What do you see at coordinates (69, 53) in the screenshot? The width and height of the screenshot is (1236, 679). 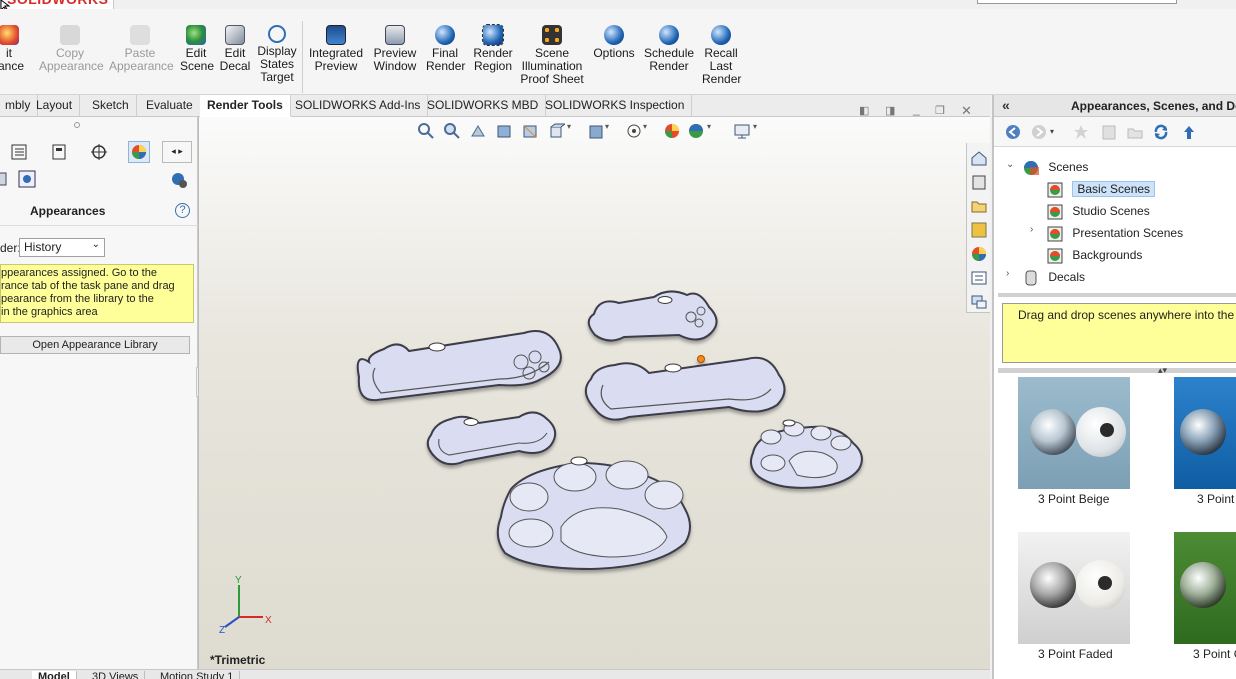 I see `button-label: Copy` at bounding box center [69, 53].